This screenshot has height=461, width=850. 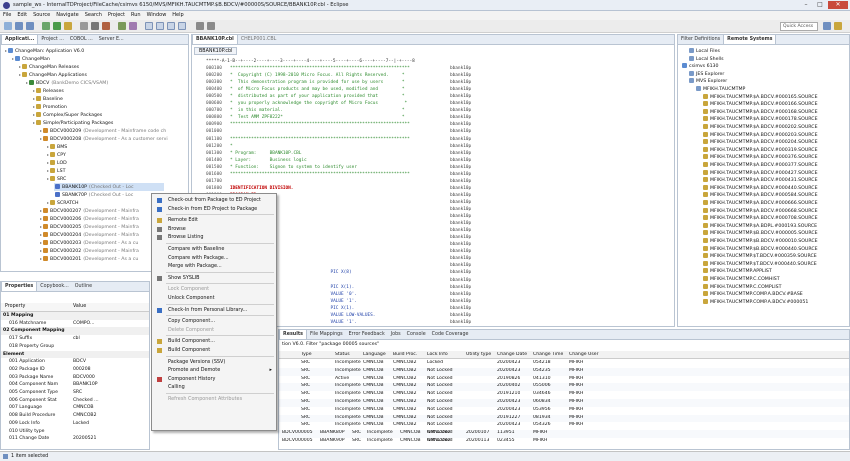 I want to click on tab-file-mappings: File Mappings, so click(x=326, y=334).